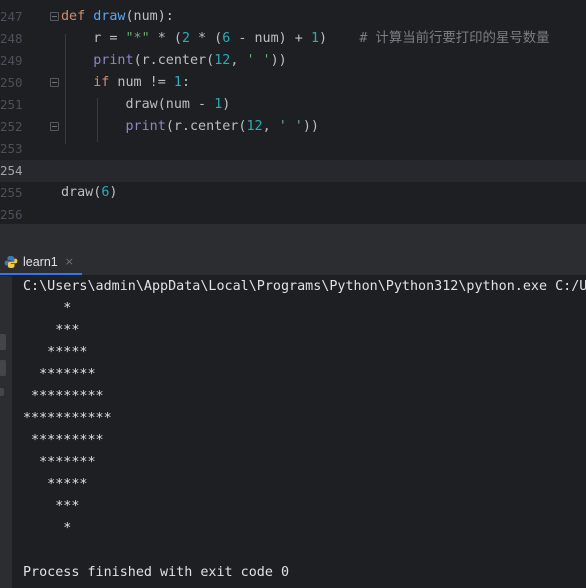  What do you see at coordinates (11, 38) in the screenshot?
I see `line-number: 248` at bounding box center [11, 38].